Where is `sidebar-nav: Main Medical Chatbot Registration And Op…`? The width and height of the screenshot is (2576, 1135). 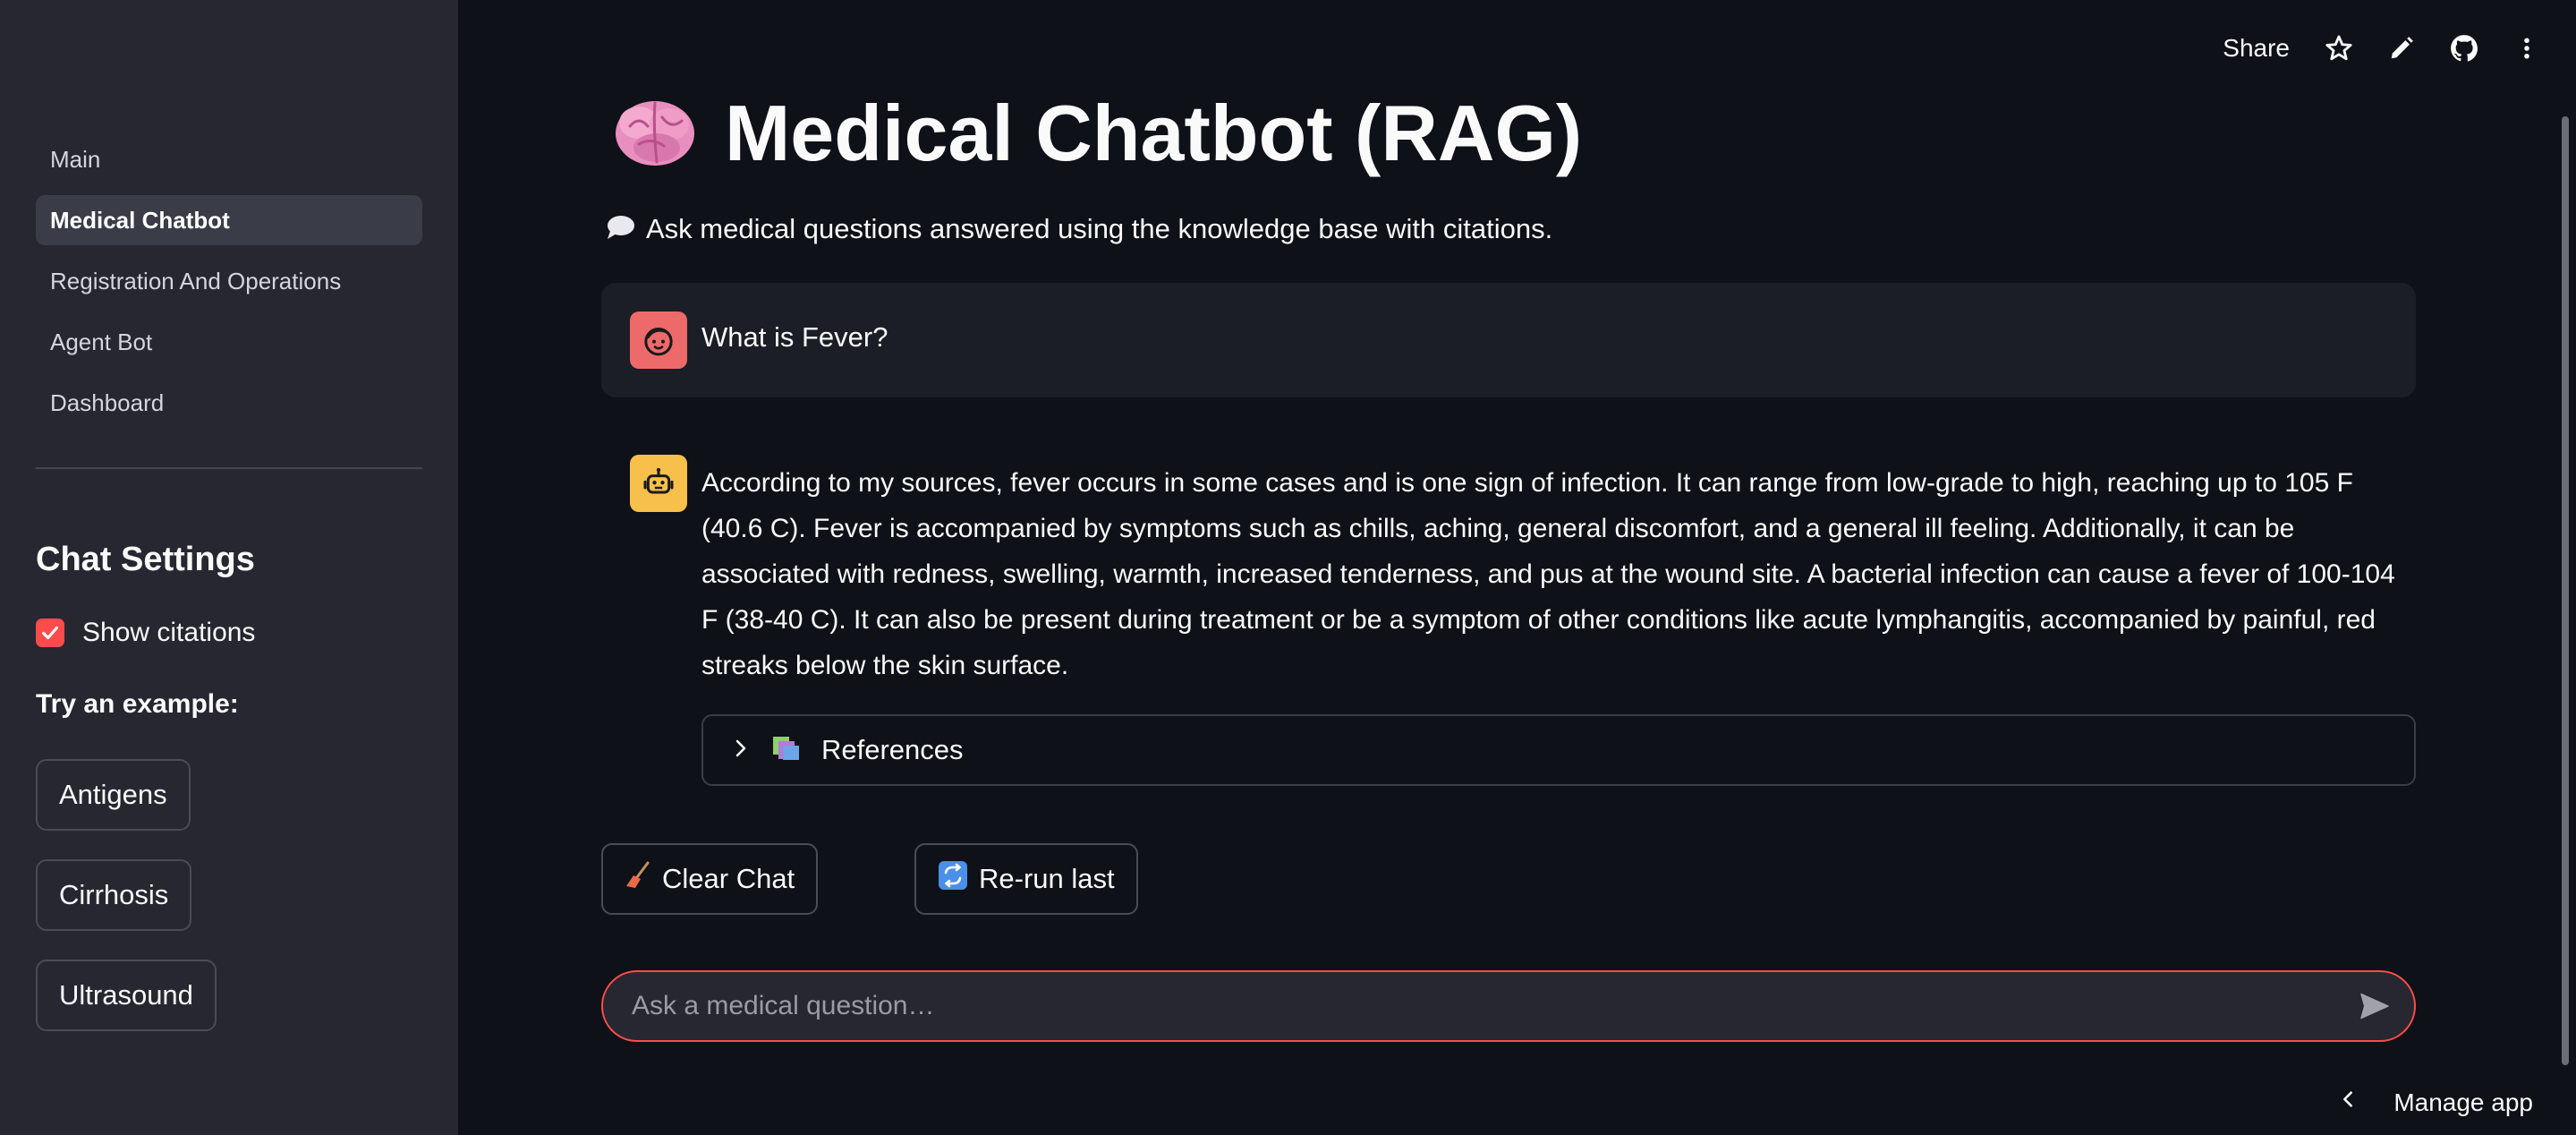
sidebar-nav: Main Medical Chatbot Registration And Op… is located at coordinates (229, 286).